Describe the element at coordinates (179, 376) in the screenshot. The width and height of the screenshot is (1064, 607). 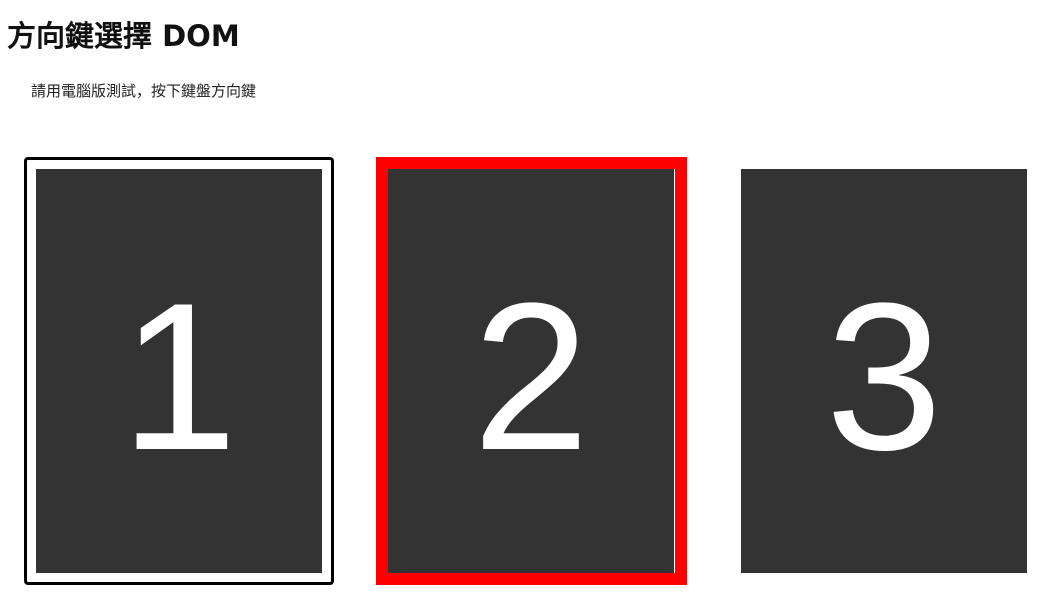
I see `card-number: 1` at that location.